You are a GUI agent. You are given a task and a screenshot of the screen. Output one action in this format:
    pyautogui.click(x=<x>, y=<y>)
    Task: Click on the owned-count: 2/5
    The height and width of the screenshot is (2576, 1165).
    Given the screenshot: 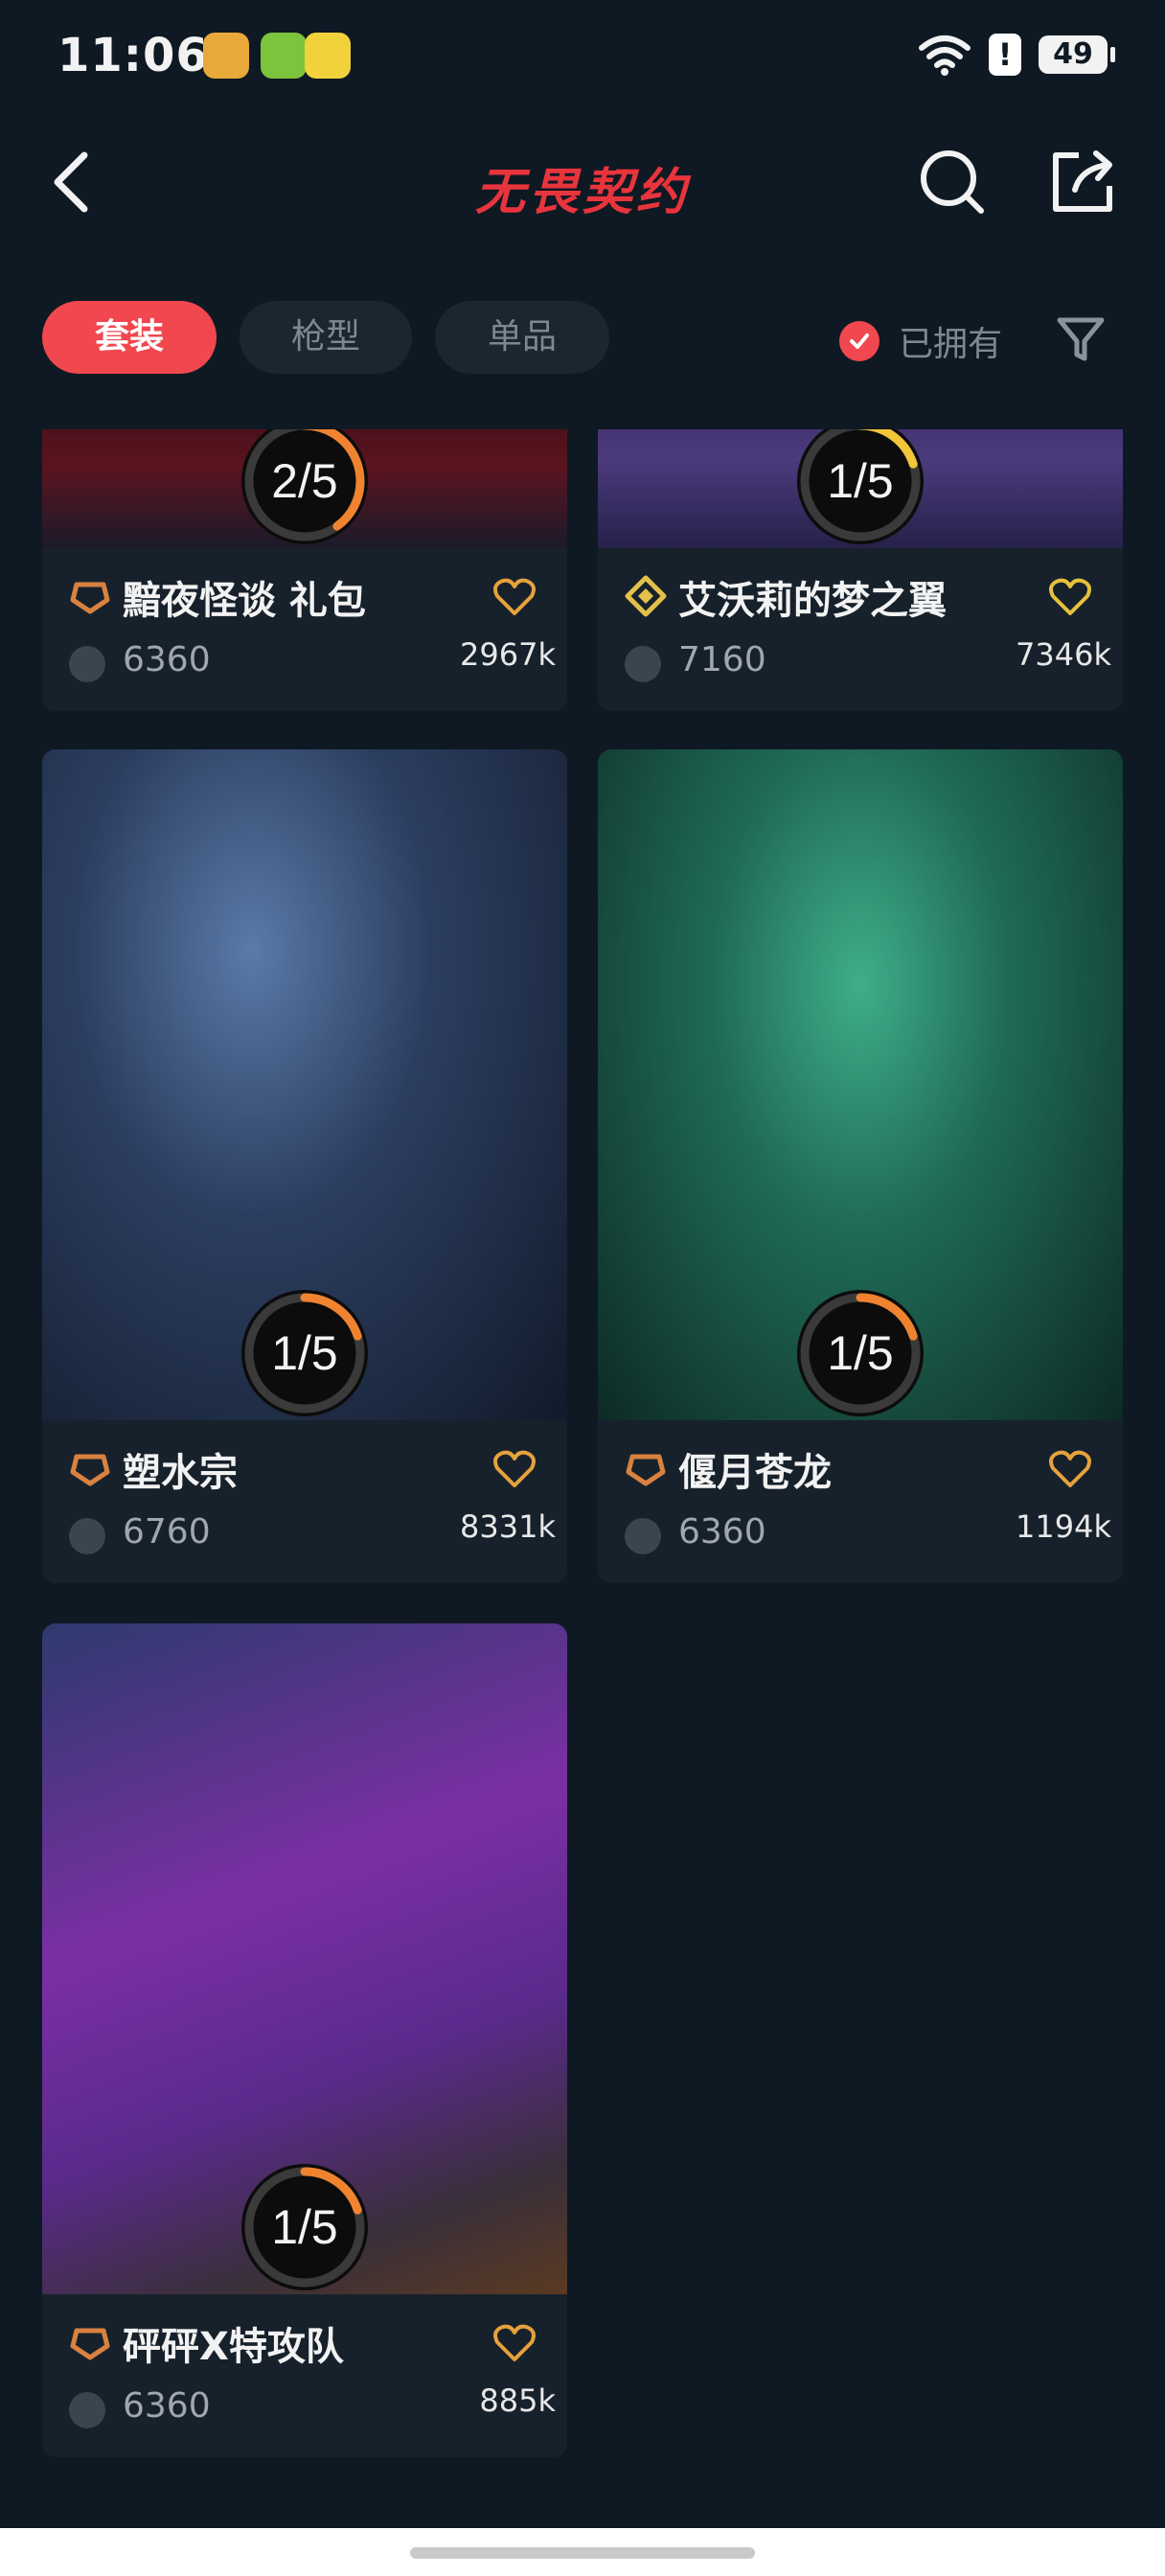 What is the action you would take?
    pyautogui.click(x=304, y=481)
    